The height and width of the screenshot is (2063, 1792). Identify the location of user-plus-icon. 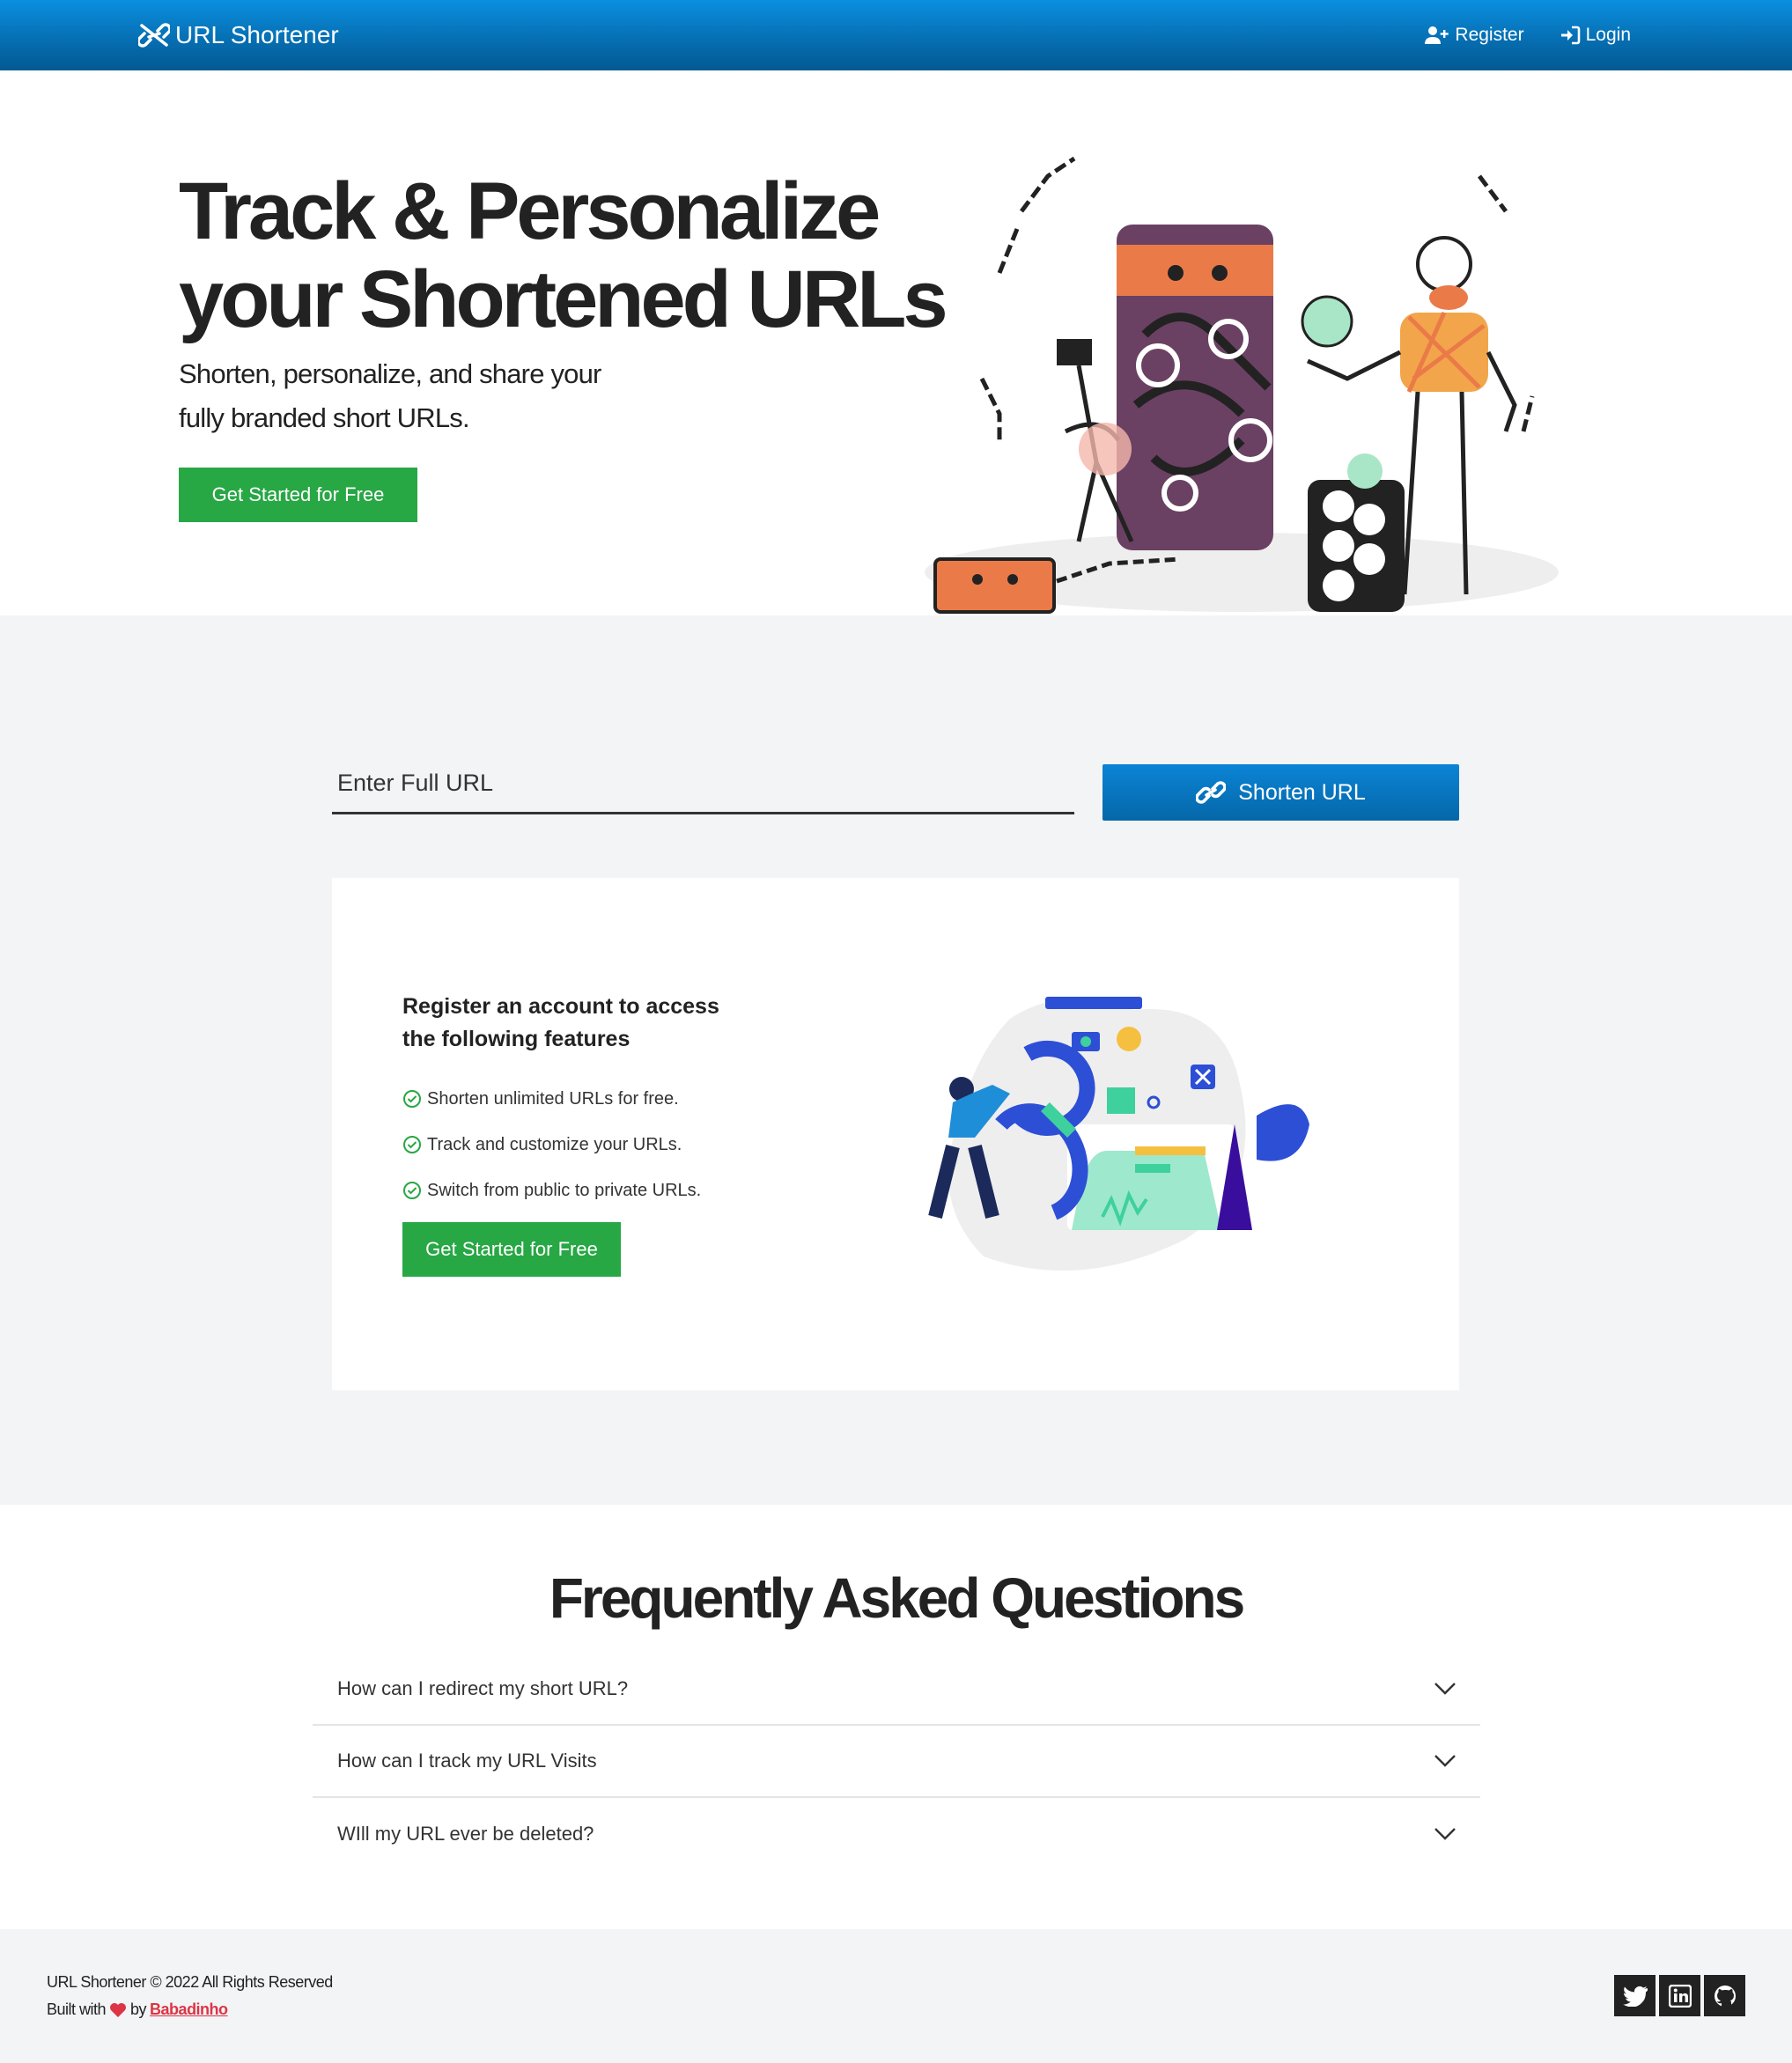
(1437, 35).